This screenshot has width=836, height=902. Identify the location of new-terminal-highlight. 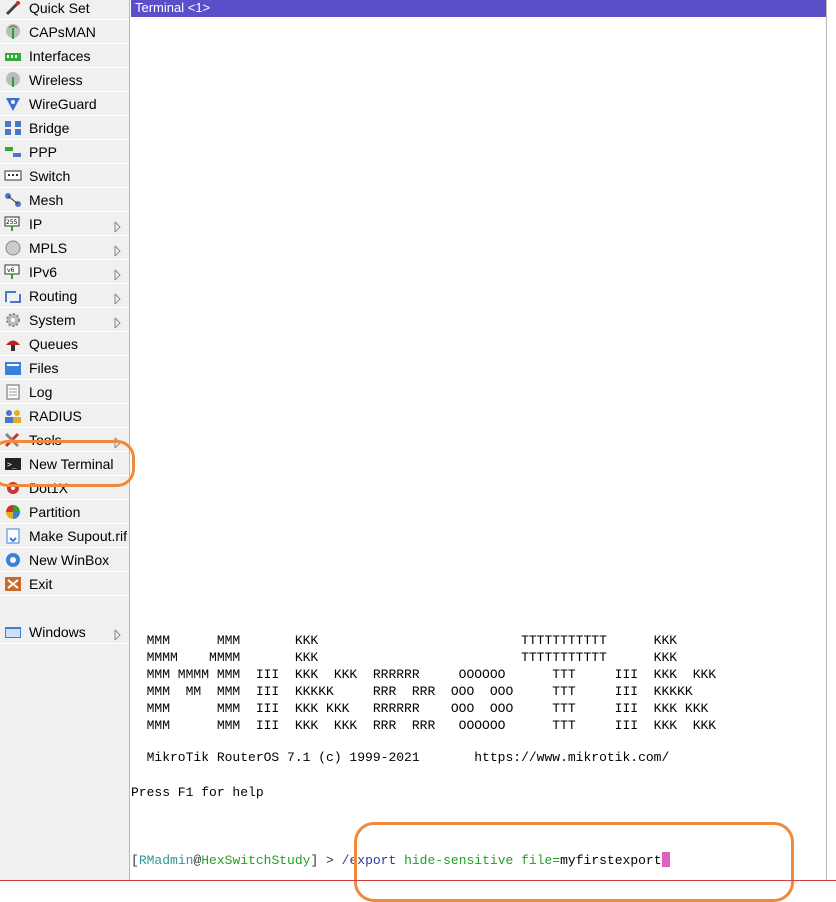
(67, 463).